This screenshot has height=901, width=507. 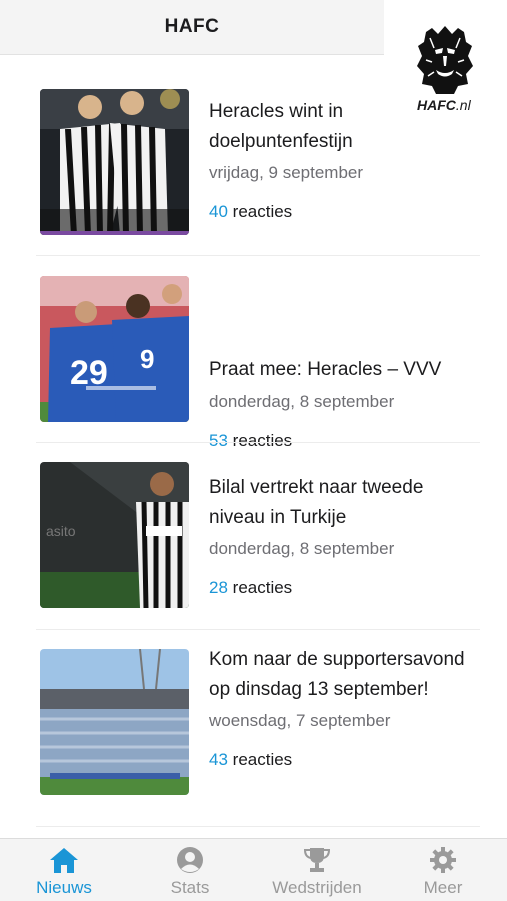 I want to click on tab-meer: Meer, so click(x=443, y=870).